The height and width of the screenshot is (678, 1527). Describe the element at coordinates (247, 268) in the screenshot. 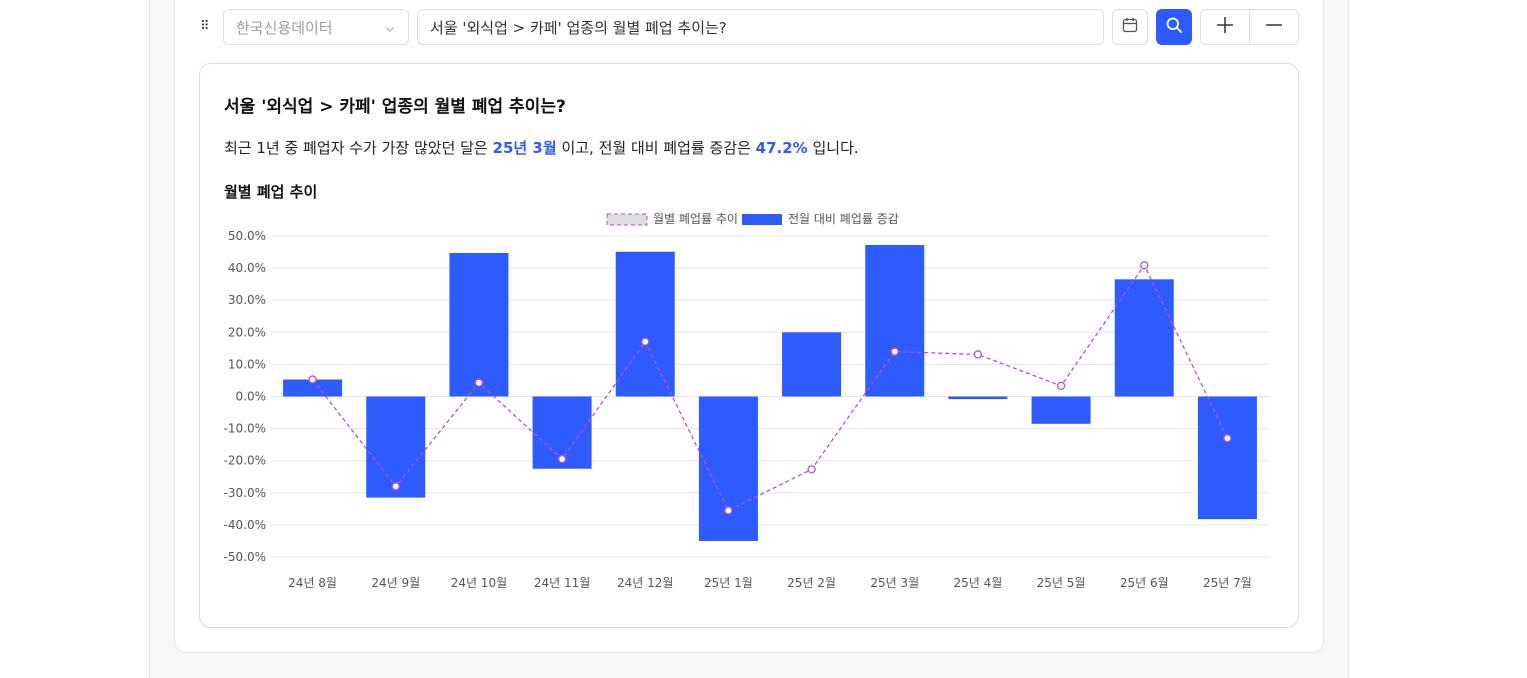

I see `y-tick-label: 40.0%` at that location.